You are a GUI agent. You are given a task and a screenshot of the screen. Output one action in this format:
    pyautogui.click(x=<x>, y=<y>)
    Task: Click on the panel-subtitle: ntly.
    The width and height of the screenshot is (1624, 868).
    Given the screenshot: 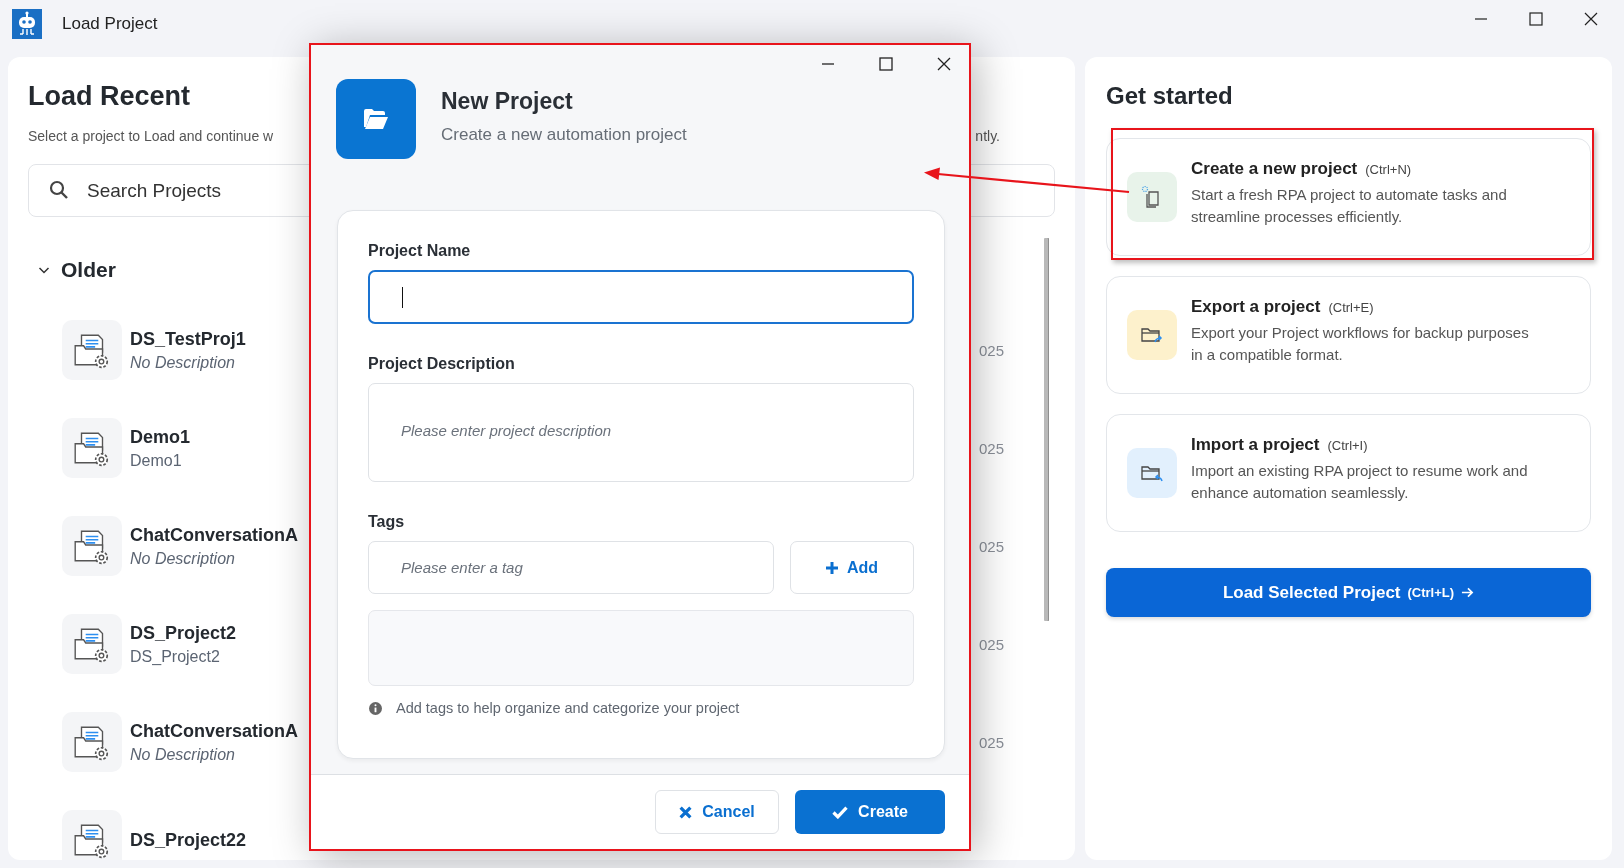 What is the action you would take?
    pyautogui.click(x=987, y=136)
    